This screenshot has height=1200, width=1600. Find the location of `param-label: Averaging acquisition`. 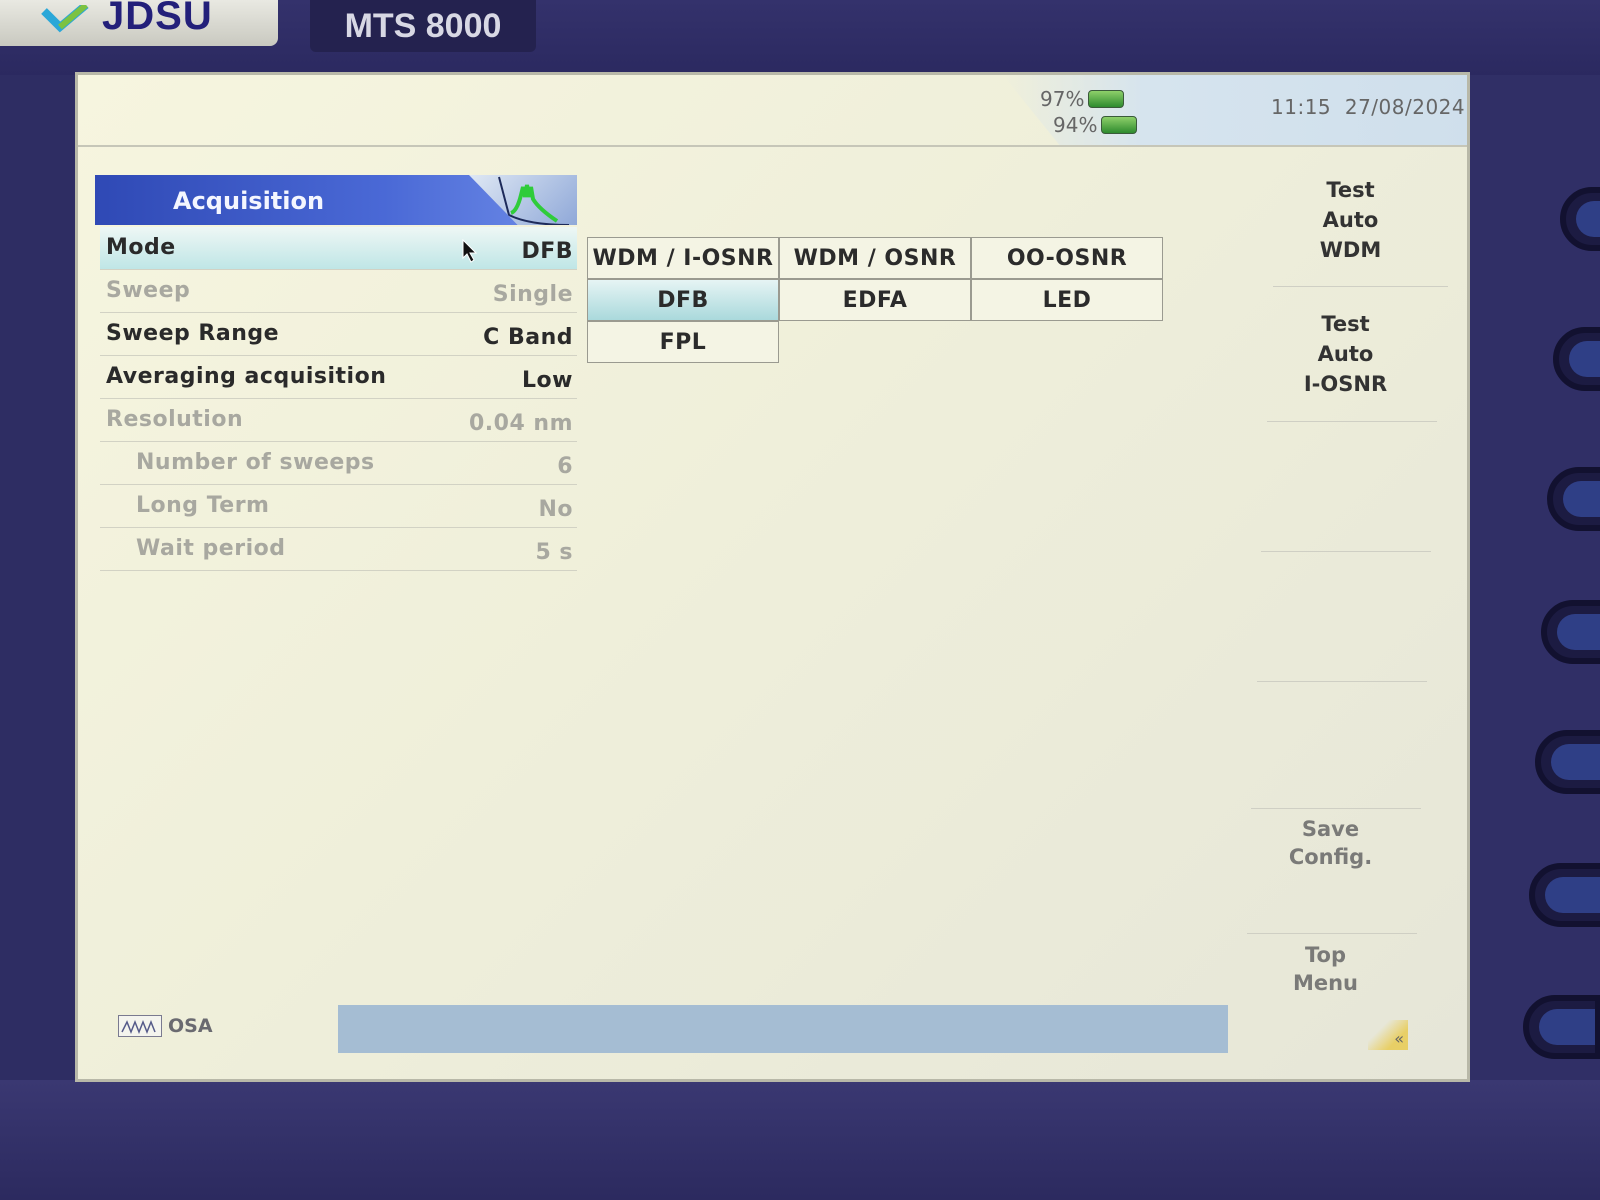

param-label: Averaging acquisition is located at coordinates (246, 376).